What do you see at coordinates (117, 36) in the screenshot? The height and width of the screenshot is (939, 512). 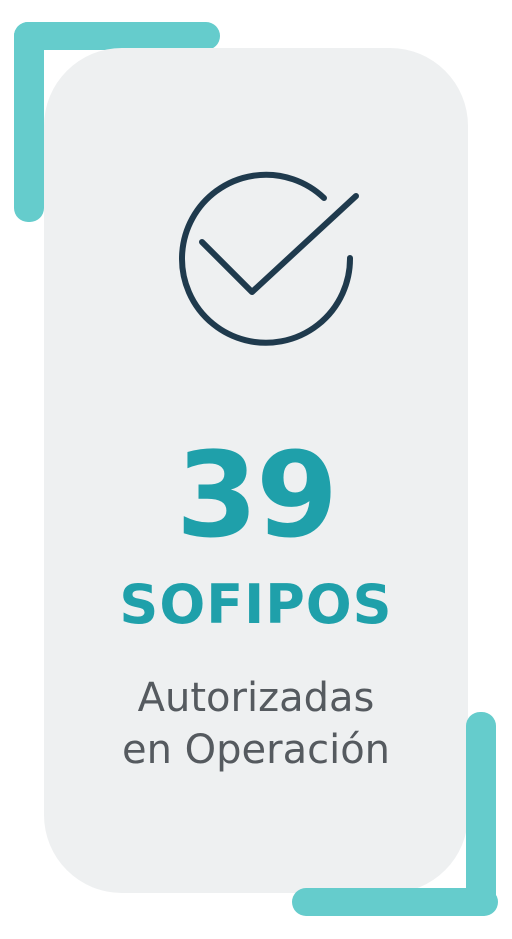 I see `top-left-bracket-horizontal` at bounding box center [117, 36].